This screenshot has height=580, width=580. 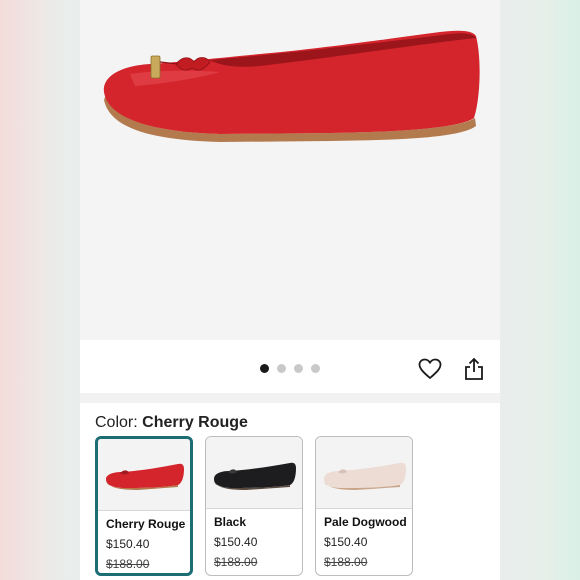 I want to click on share-button, so click(x=474, y=369).